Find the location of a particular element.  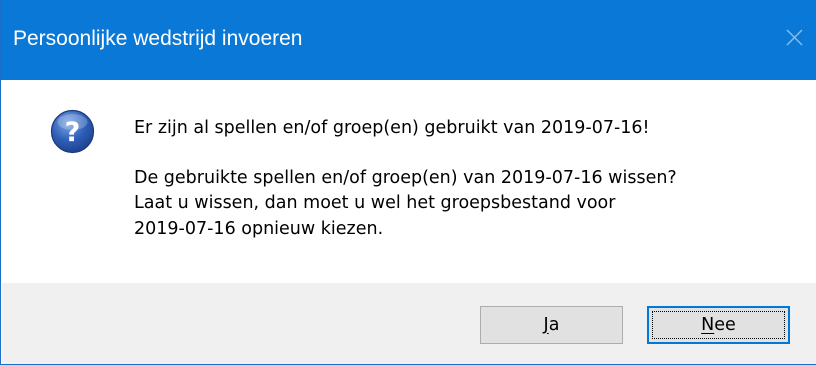

close-button is located at coordinates (793, 37).